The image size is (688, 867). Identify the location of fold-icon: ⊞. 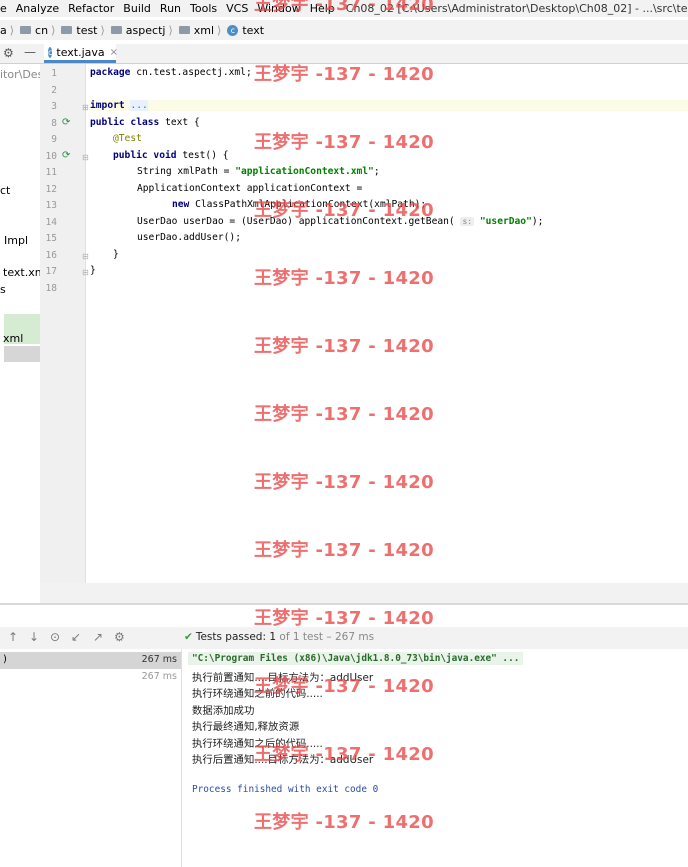
(85, 107).